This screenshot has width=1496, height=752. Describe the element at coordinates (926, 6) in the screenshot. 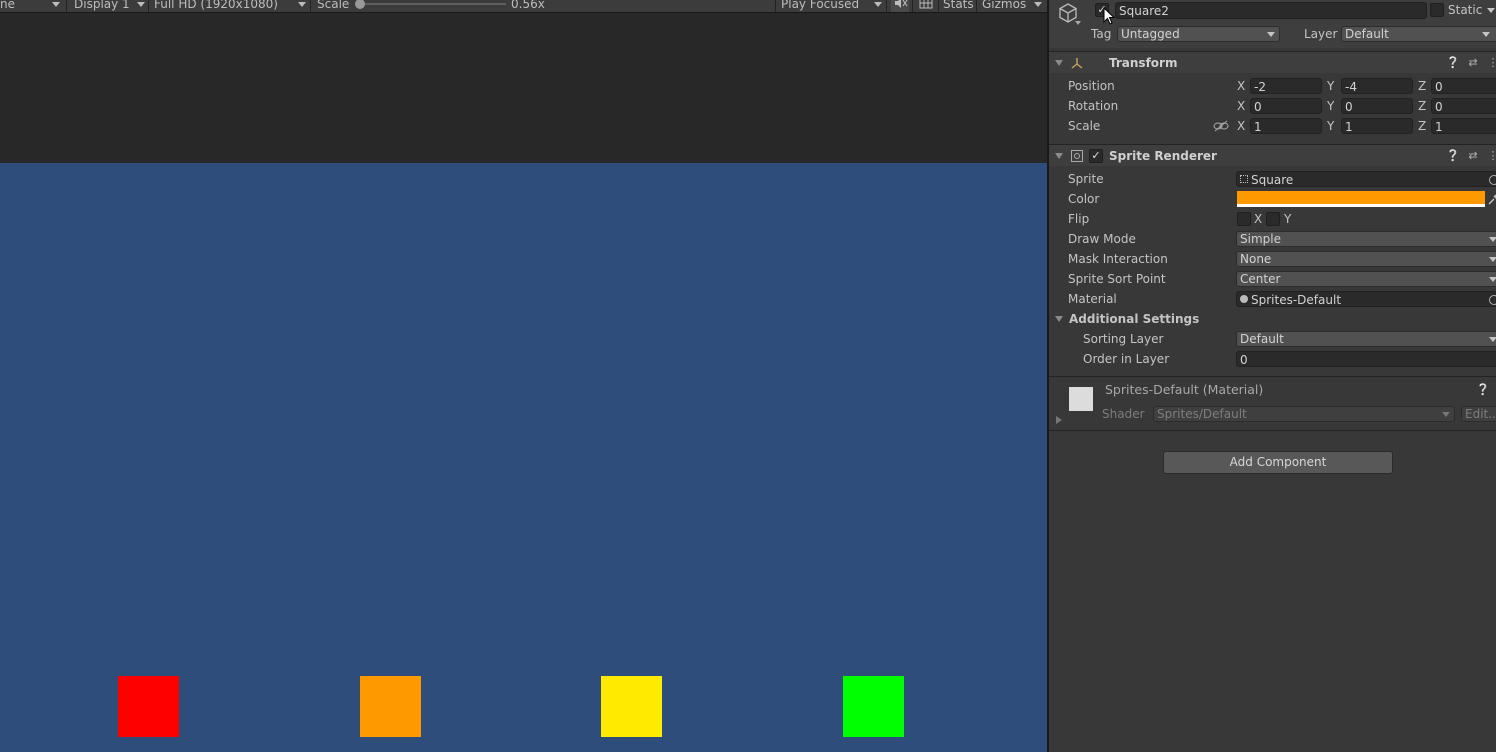

I see `stats-grid-icon` at that location.